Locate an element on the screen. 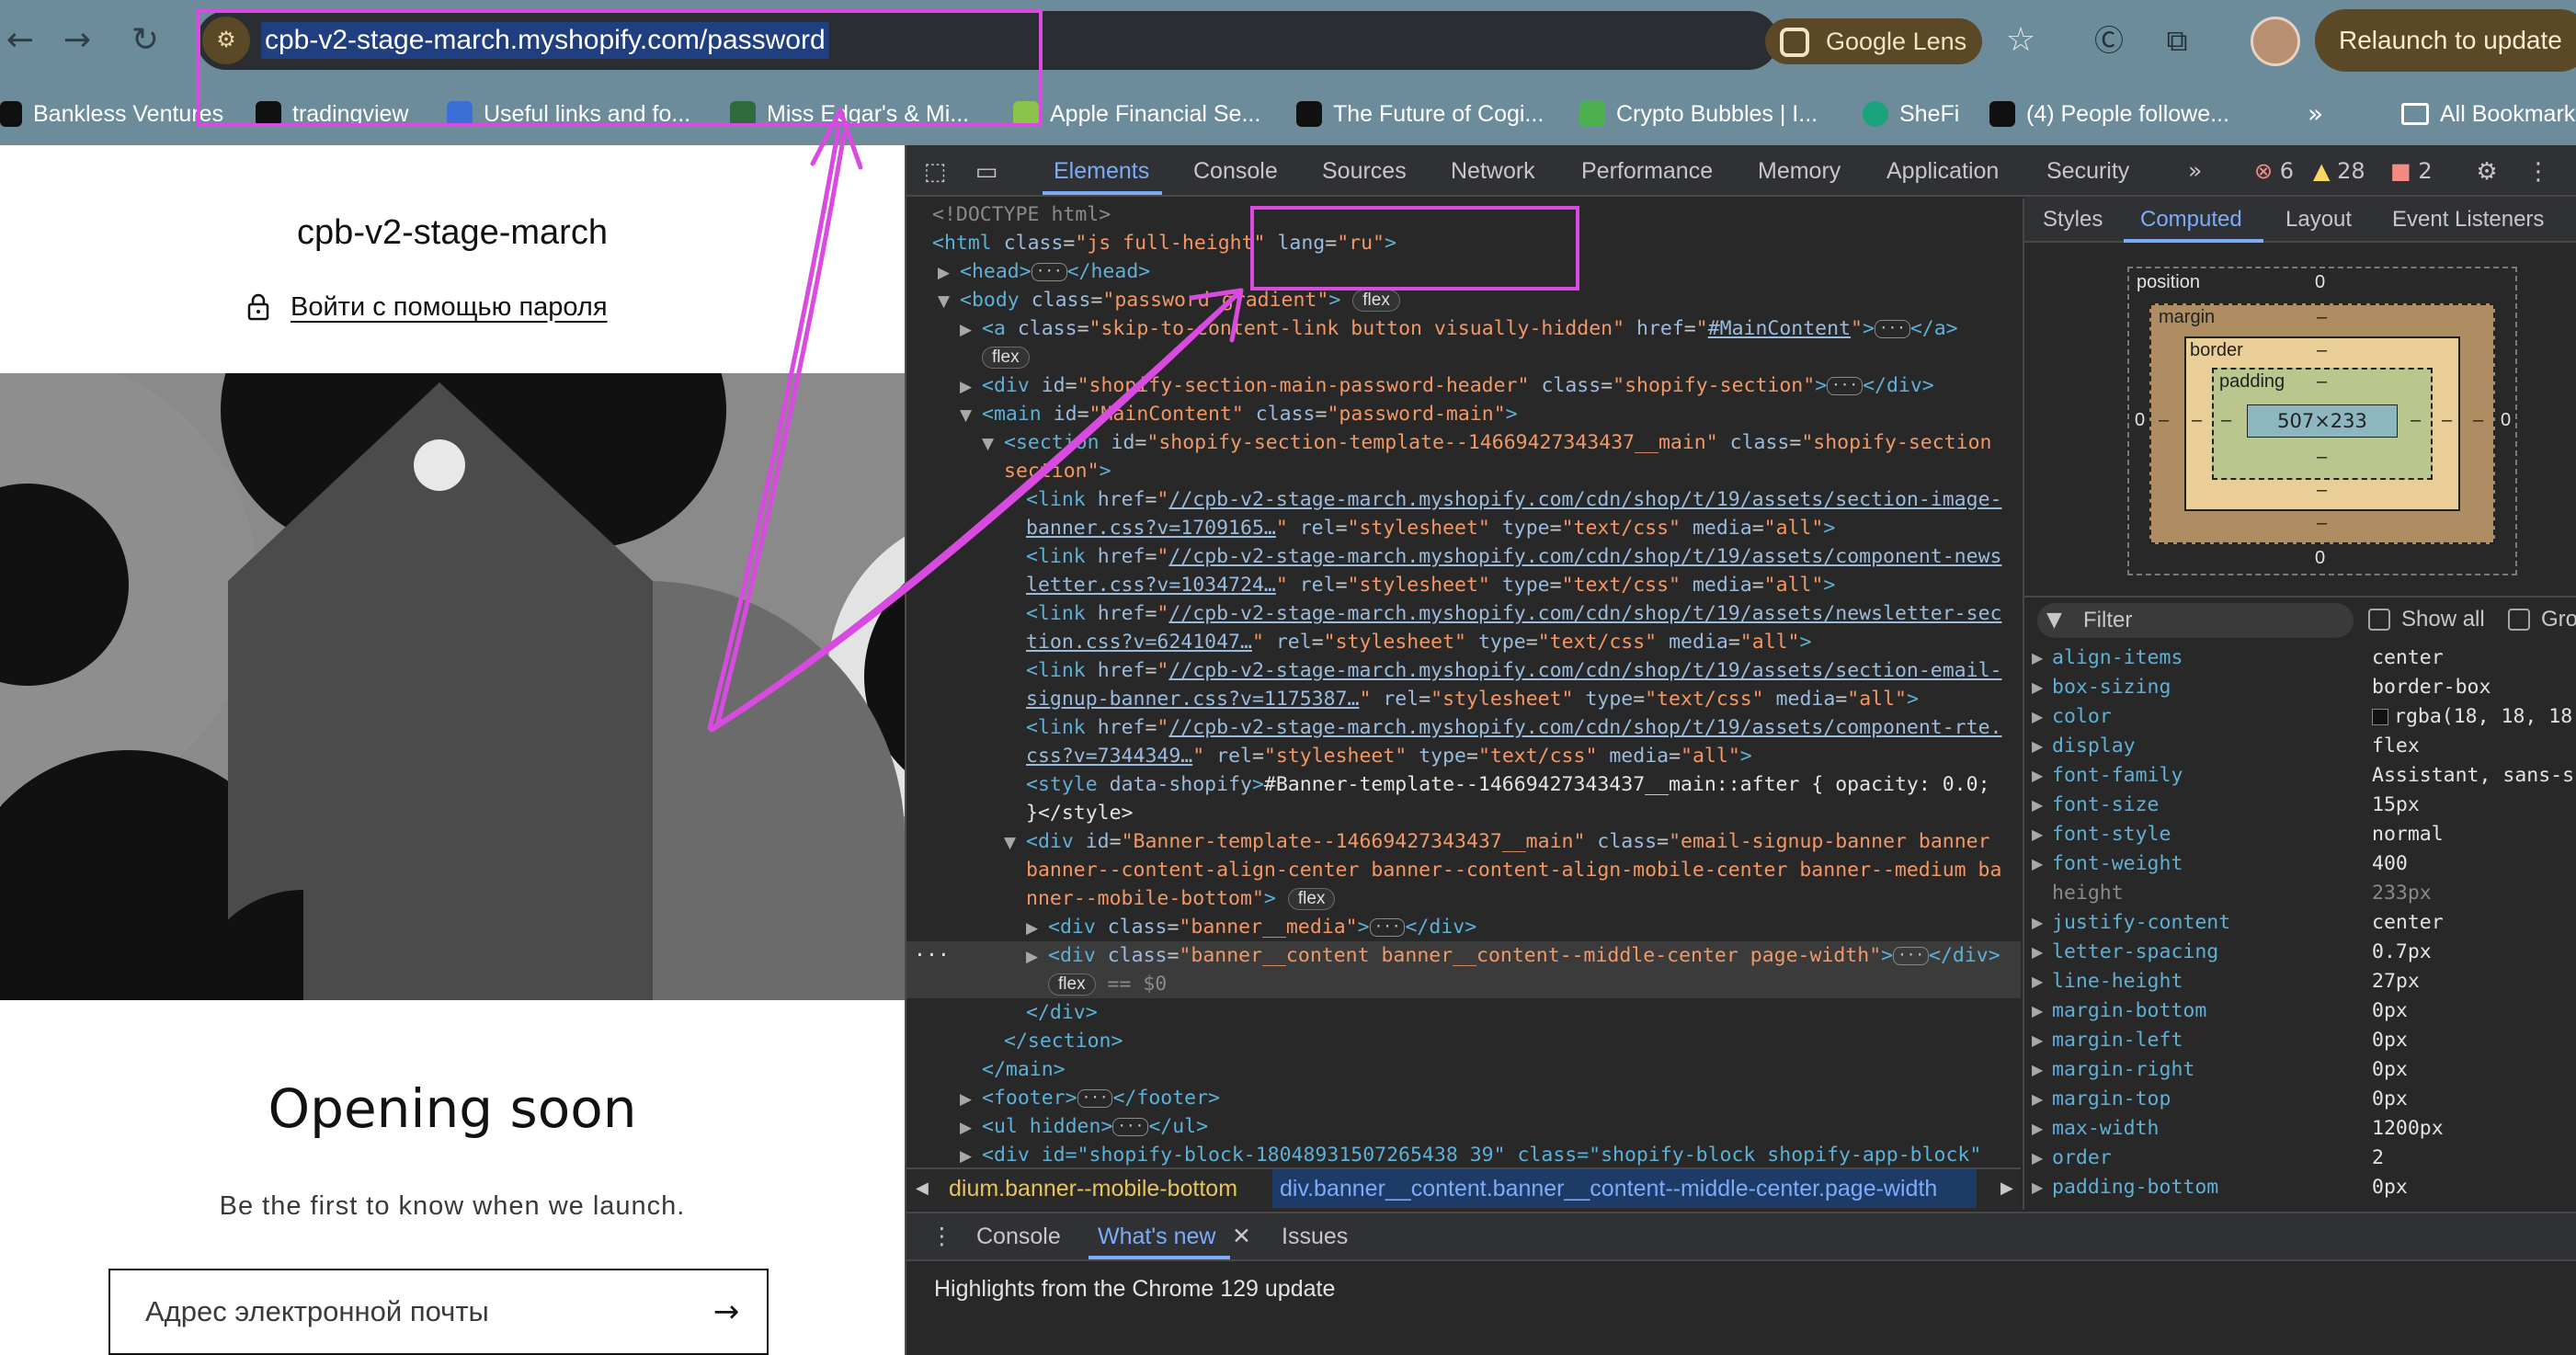 The width and height of the screenshot is (2576, 1355). box-position-value: 0 is located at coordinates (2320, 282).